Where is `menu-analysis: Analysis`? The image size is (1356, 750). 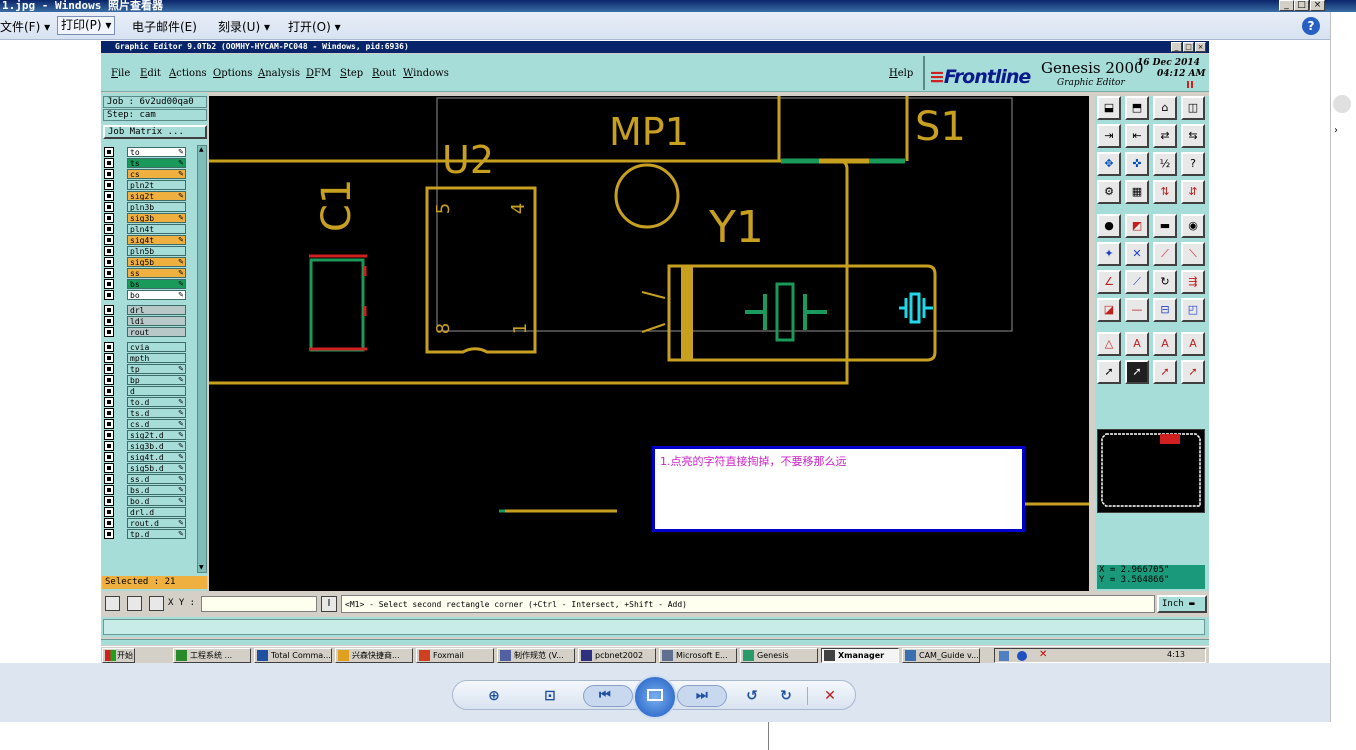
menu-analysis: Analysis is located at coordinates (279, 73).